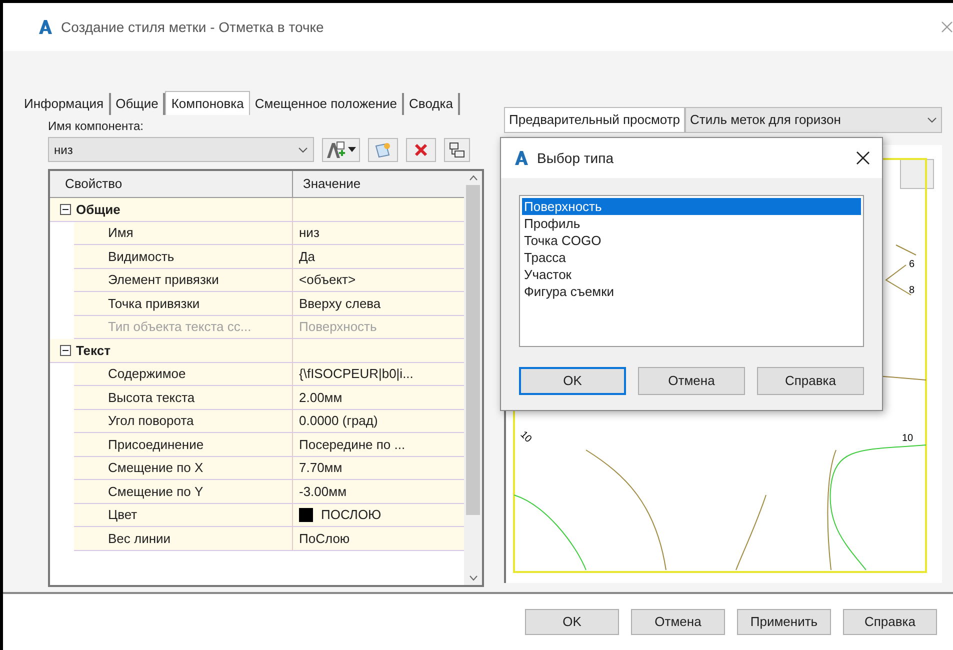  What do you see at coordinates (65, 104) in the screenshot?
I see `tab: Информация` at bounding box center [65, 104].